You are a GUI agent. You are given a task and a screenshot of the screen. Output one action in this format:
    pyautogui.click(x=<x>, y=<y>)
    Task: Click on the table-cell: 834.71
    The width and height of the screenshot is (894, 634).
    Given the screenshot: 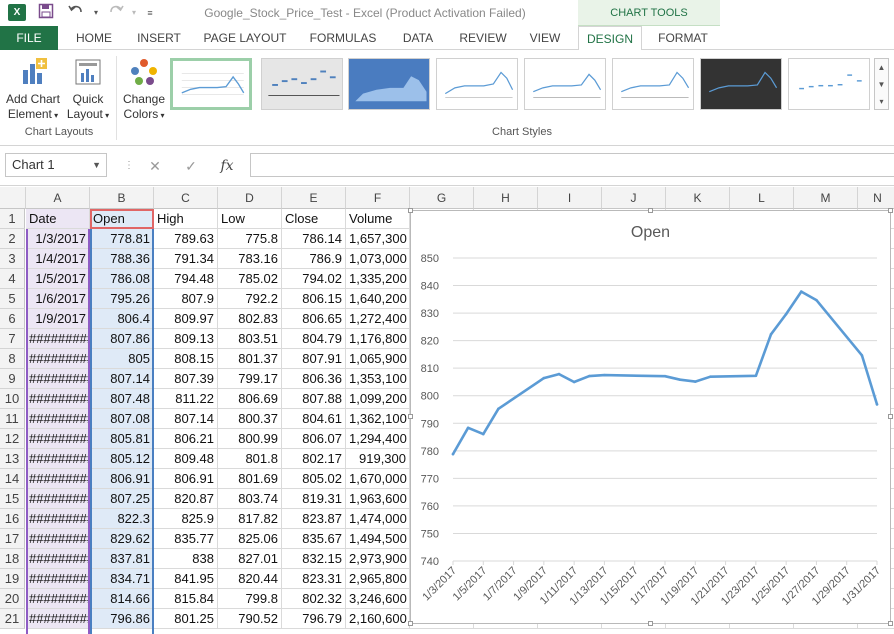 What is the action you would take?
    pyautogui.click(x=122, y=579)
    